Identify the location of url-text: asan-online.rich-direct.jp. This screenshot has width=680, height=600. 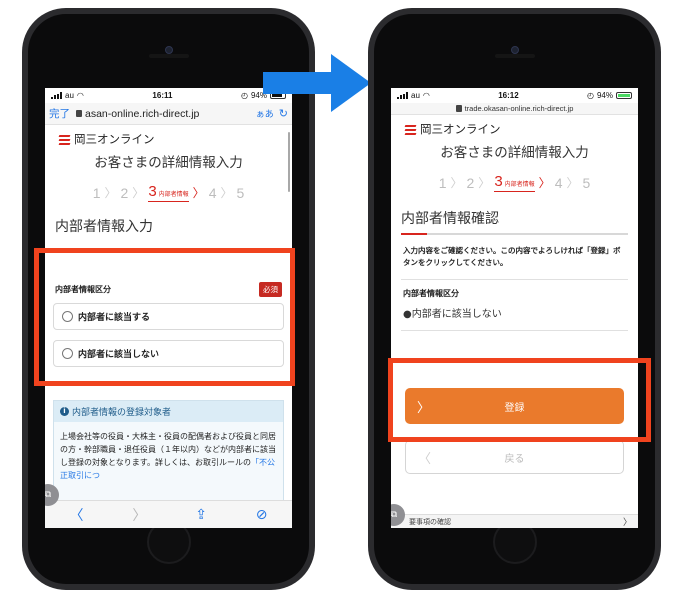
(168, 114).